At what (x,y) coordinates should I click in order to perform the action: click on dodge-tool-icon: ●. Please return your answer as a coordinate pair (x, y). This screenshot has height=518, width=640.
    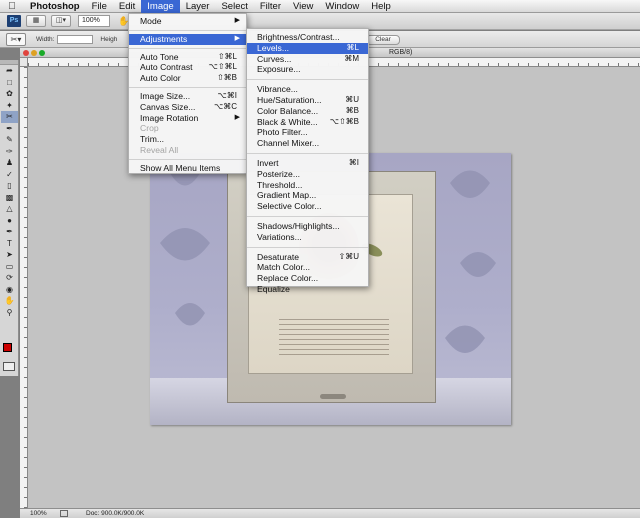
    Looking at the image, I should click on (9, 221).